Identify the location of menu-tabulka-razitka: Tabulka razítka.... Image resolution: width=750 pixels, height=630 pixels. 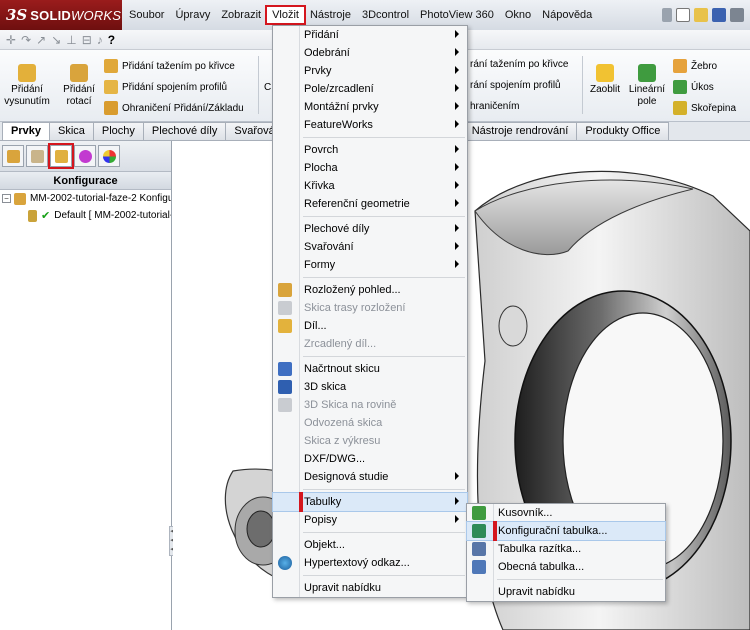
(566, 549).